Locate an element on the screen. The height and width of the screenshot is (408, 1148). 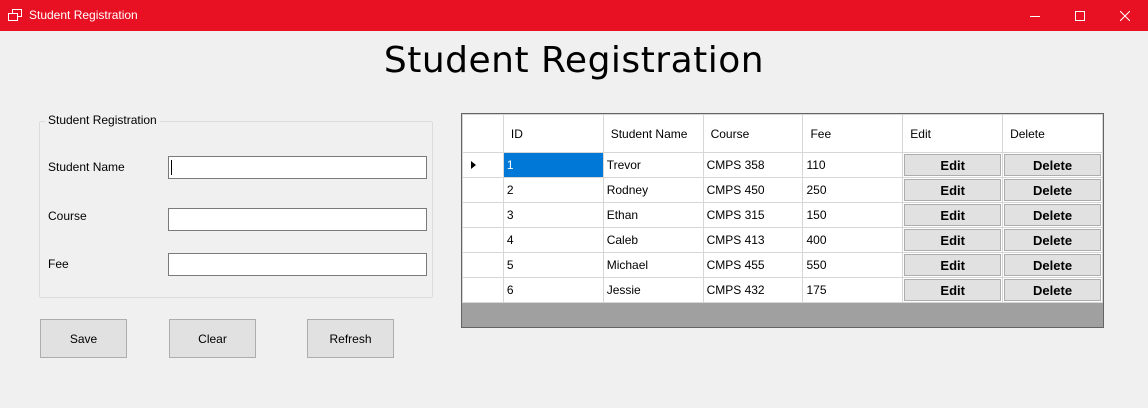
student-name-label: Student Name is located at coordinates (86, 167).